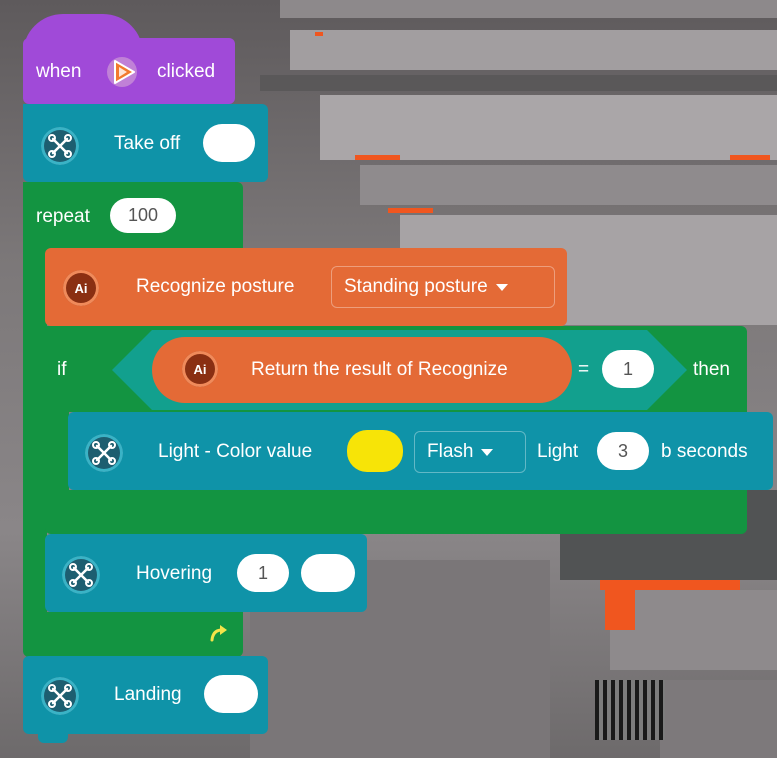 This screenshot has height=758, width=777. What do you see at coordinates (229, 143) in the screenshot?
I see `take-off-input` at bounding box center [229, 143].